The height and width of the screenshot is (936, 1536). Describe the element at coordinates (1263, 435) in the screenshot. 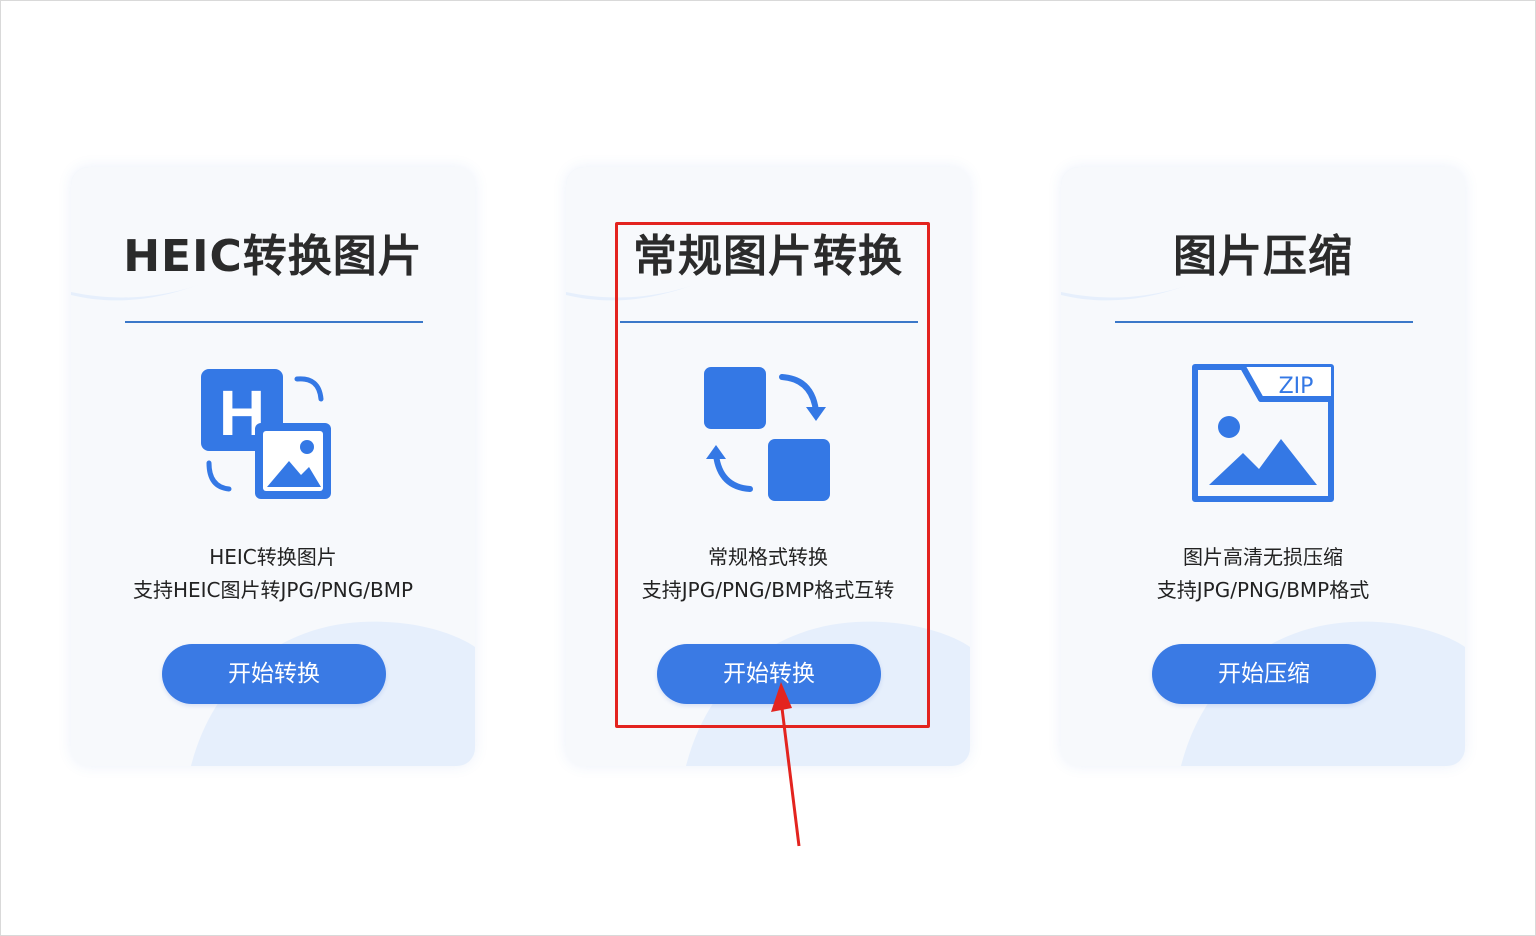

I see `zip-image-icon: ZIP` at that location.